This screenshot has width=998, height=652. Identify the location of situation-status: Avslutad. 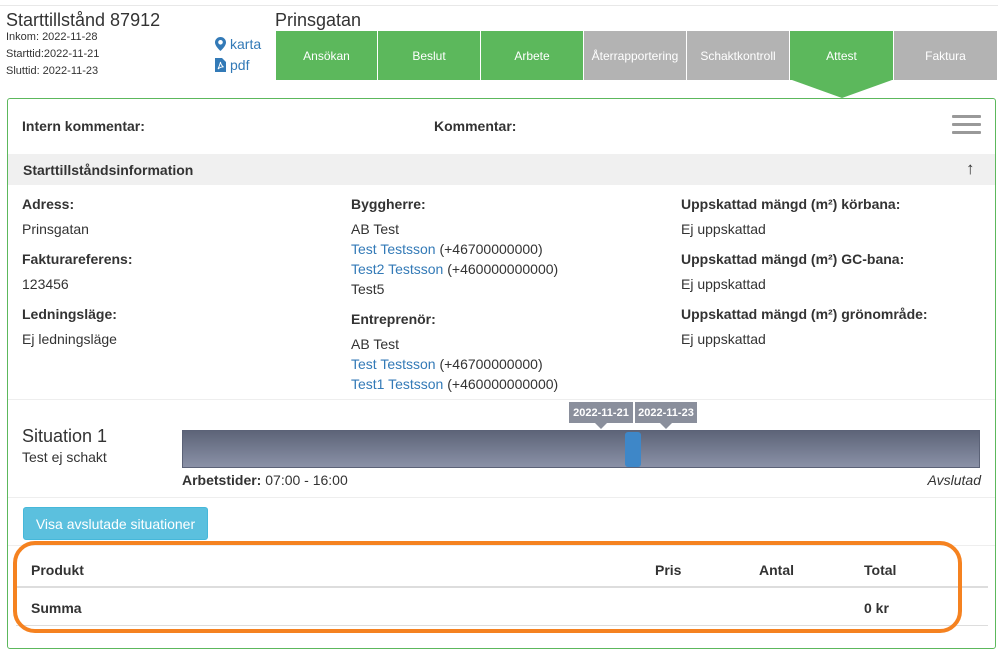
(954, 480).